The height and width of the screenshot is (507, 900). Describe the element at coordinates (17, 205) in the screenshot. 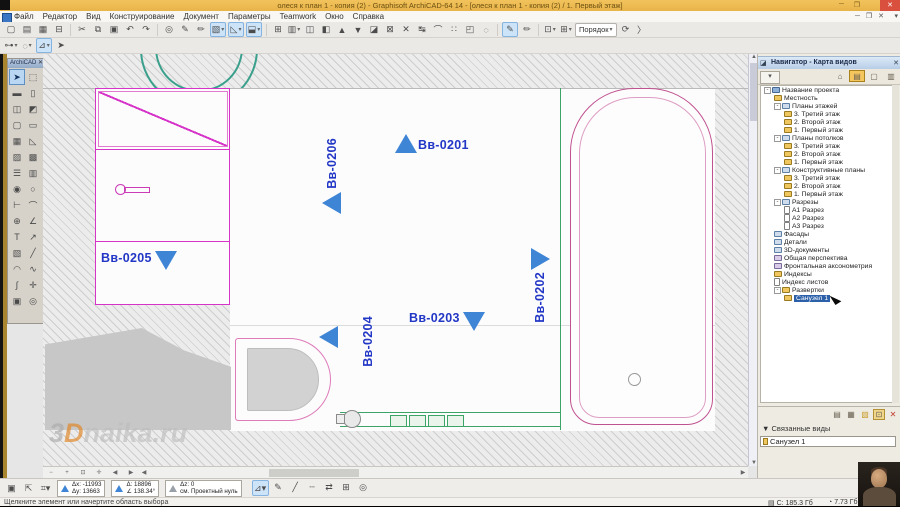

I see `dimension-tool: ⊢` at that location.